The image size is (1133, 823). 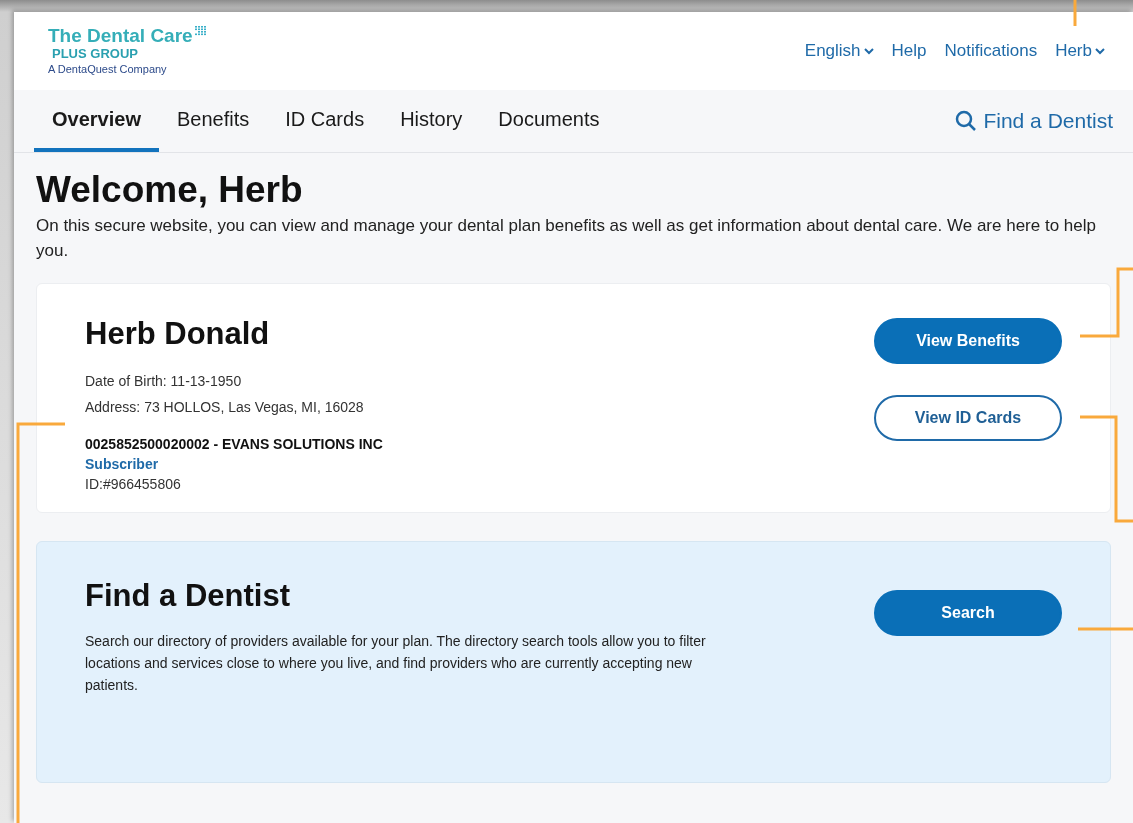 What do you see at coordinates (968, 418) in the screenshot?
I see `outline-button: View ID Cards` at bounding box center [968, 418].